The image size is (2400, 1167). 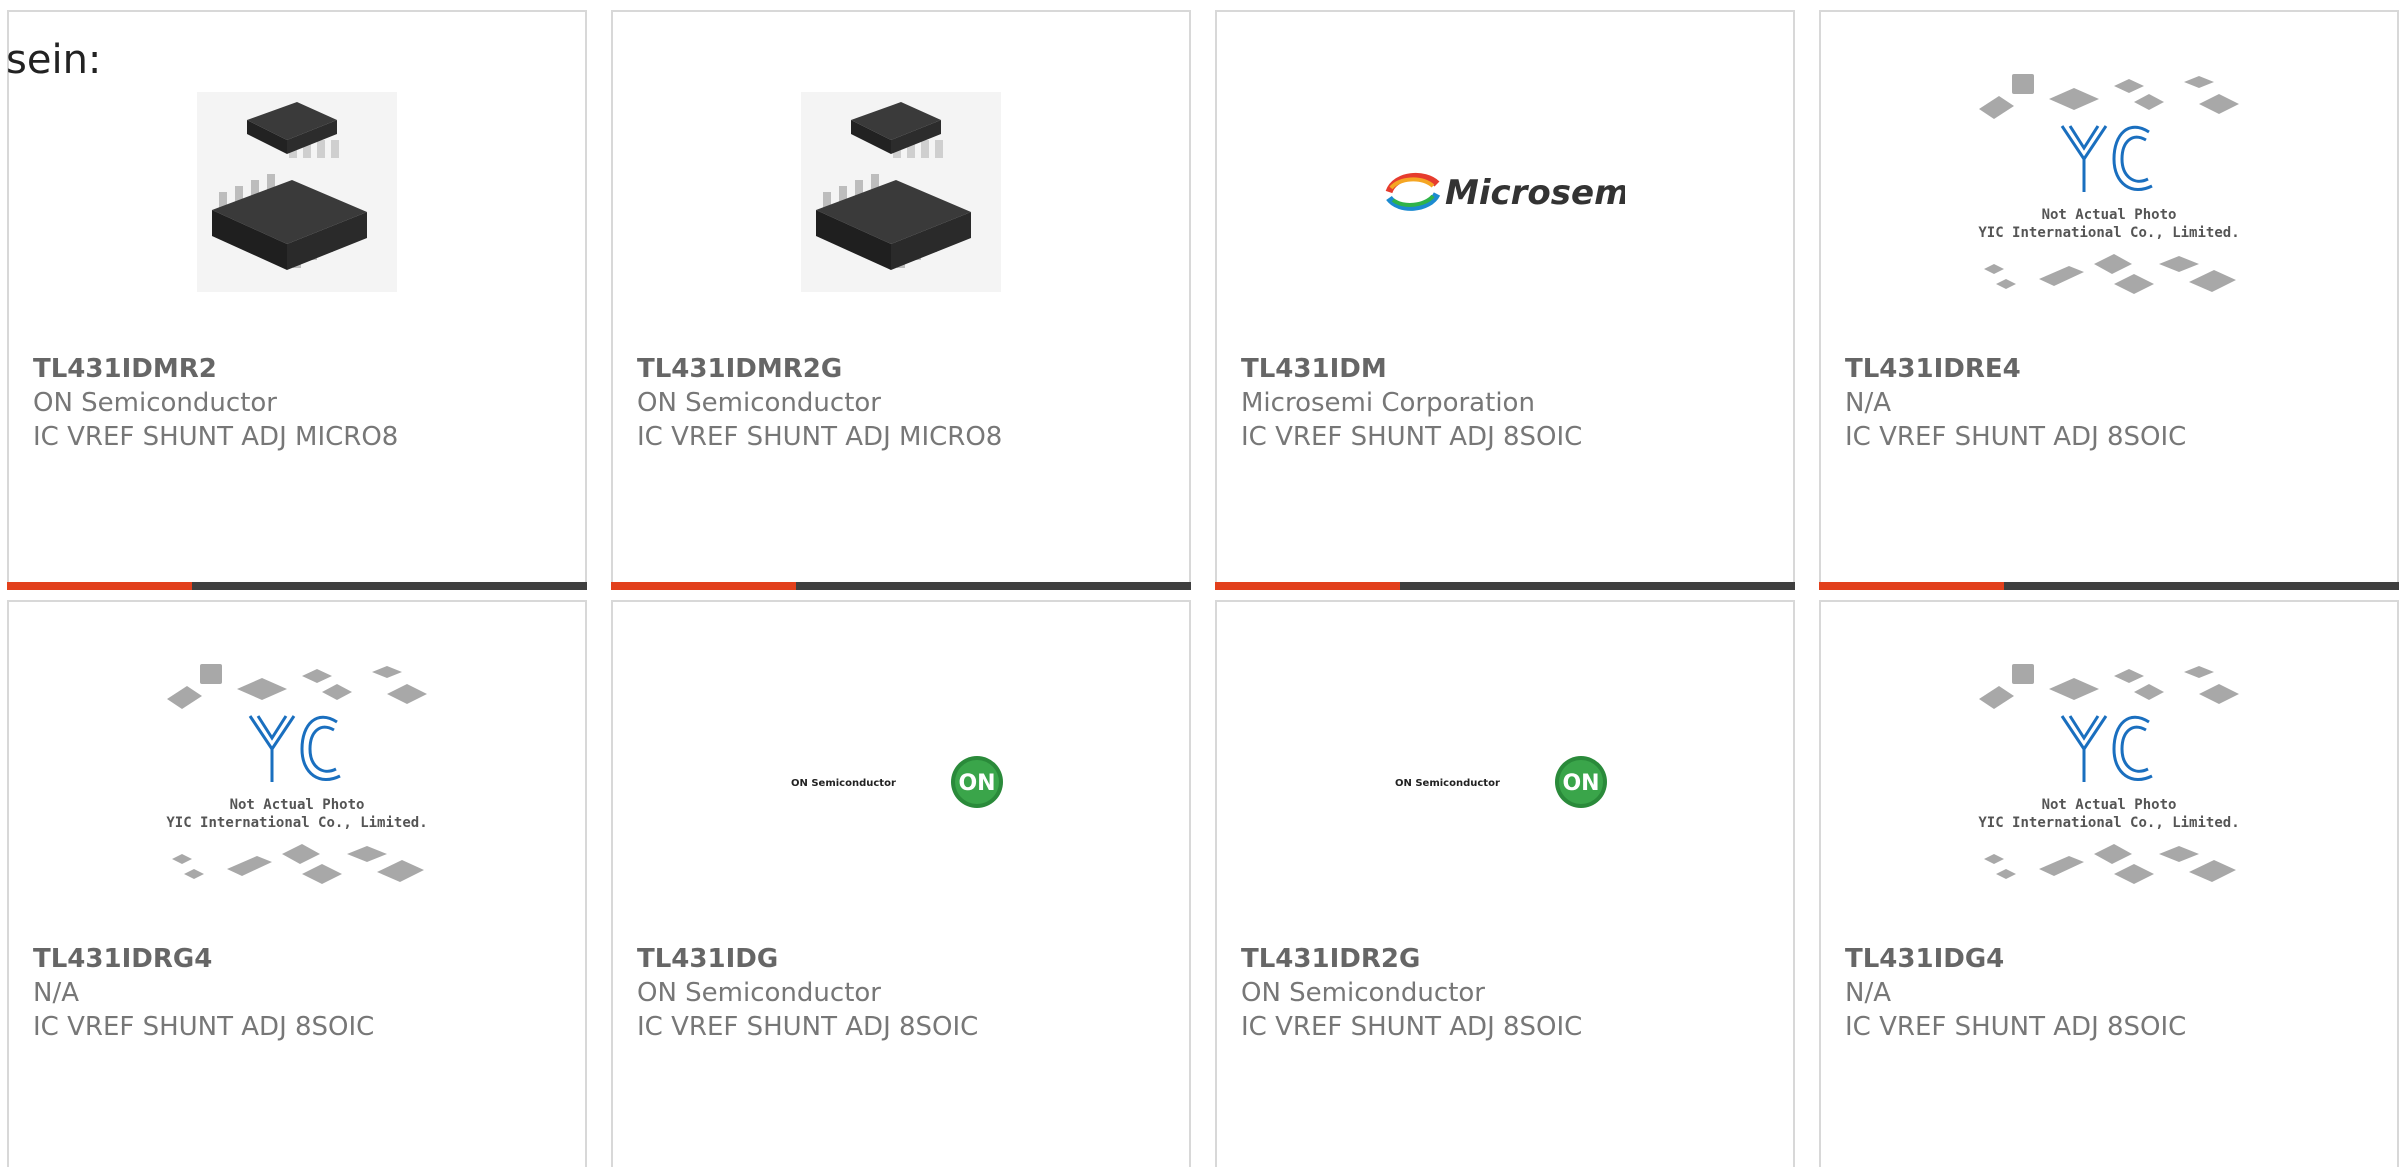 What do you see at coordinates (1535, 193) in the screenshot?
I see `microsemi-logo-text: Microsemi` at bounding box center [1535, 193].